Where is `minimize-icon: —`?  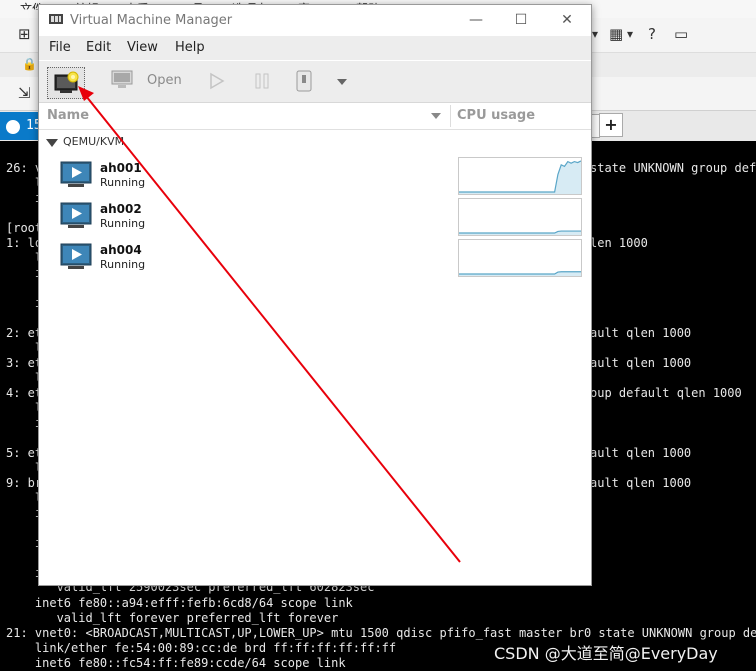 minimize-icon: — is located at coordinates (476, 20).